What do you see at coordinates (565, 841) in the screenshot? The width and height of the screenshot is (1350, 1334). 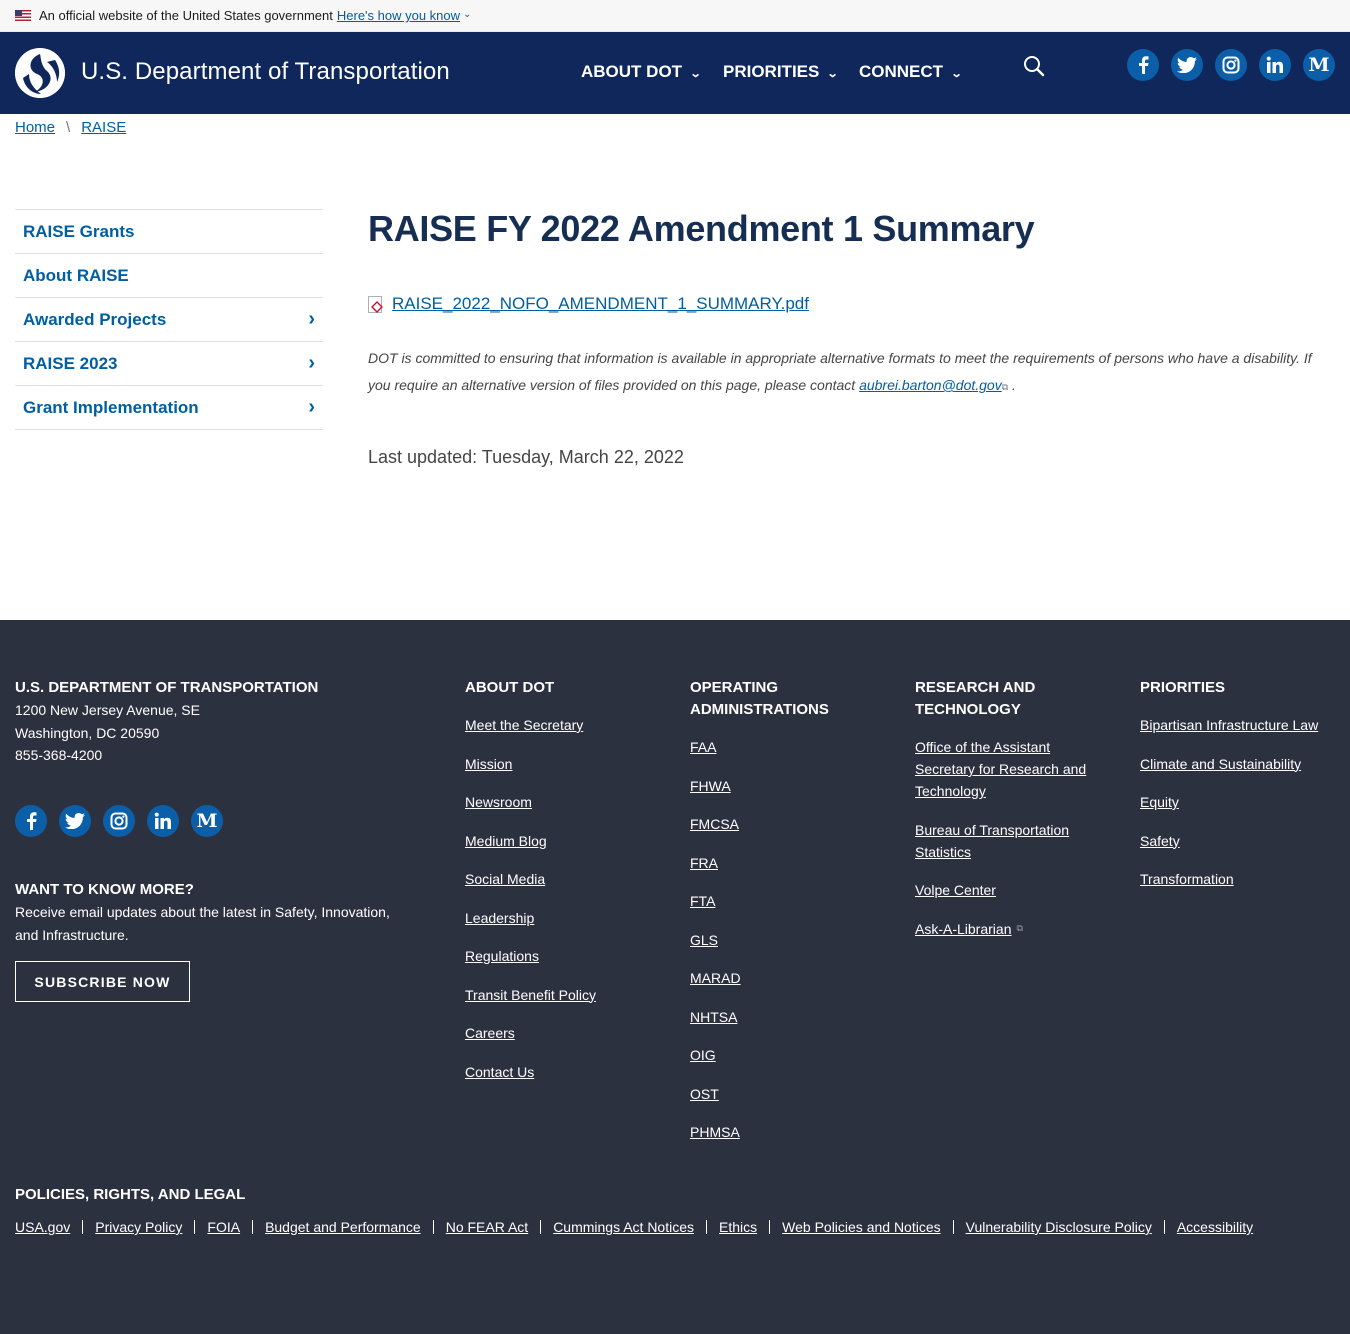 I see `footer-link: Medium Blog` at bounding box center [565, 841].